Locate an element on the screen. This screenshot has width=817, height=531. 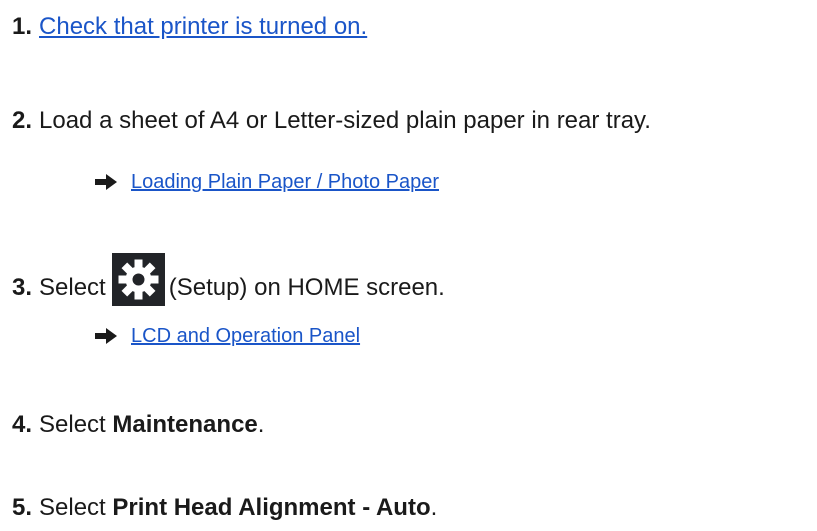
menu-item-name: Print Head Alignment - Auto is located at coordinates (271, 507).